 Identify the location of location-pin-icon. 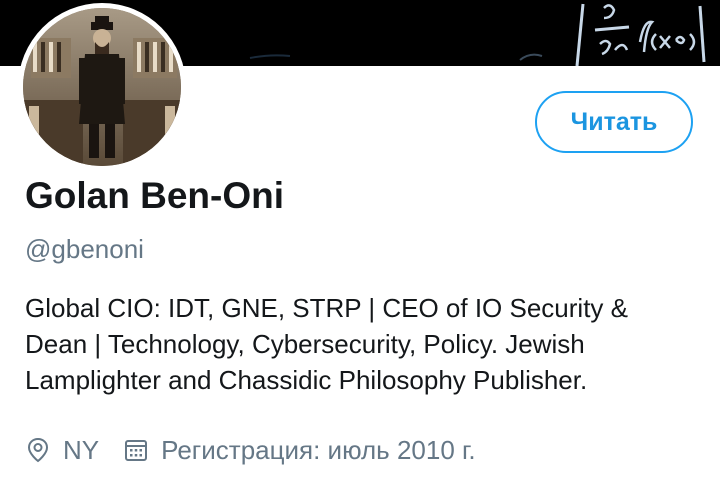
(38, 450).